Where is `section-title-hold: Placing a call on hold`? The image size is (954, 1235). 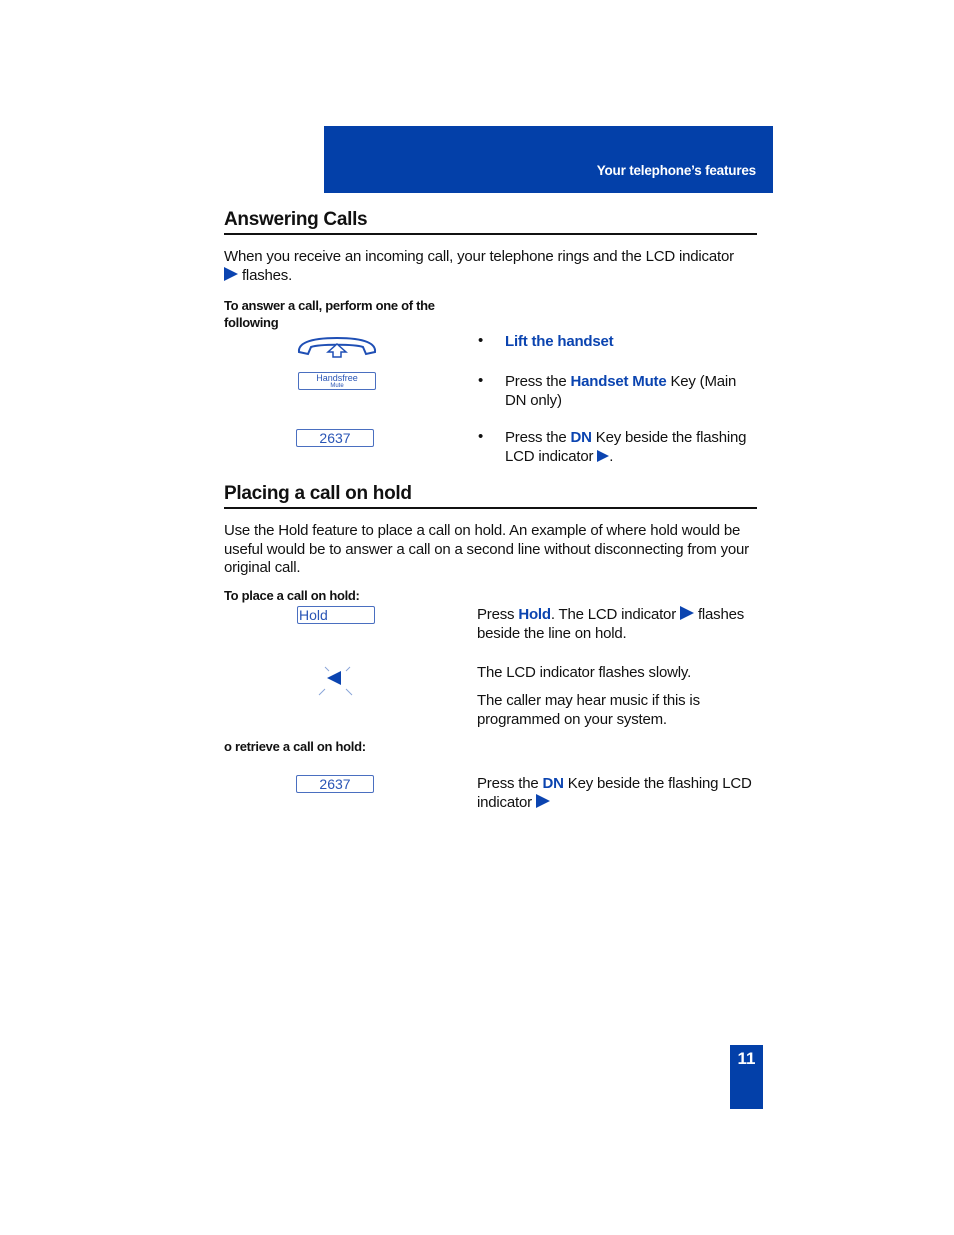
section-title-hold: Placing a call on hold is located at coordinates (490, 496).